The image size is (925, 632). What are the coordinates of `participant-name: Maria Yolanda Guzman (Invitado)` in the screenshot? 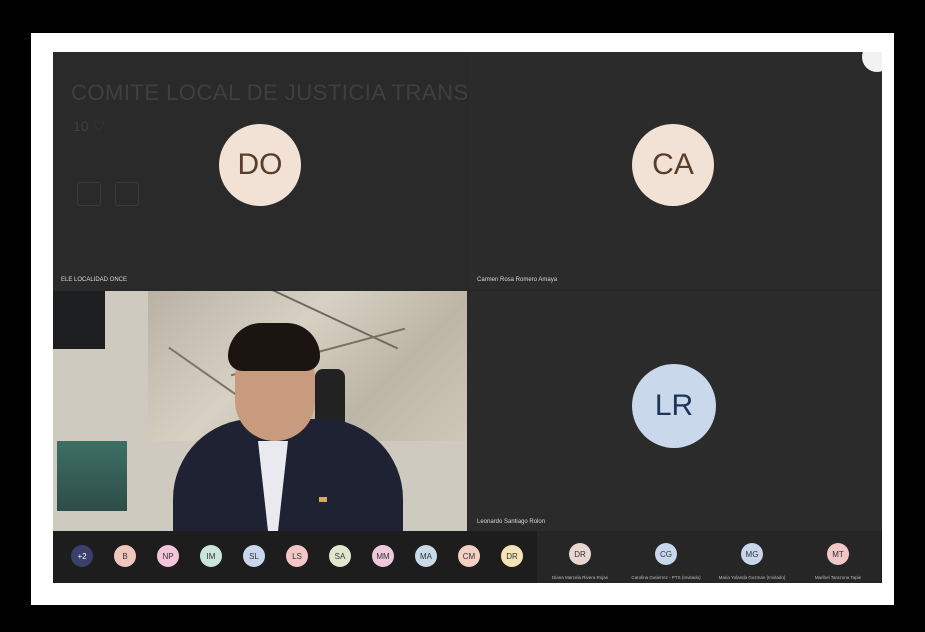 It's located at (752, 577).